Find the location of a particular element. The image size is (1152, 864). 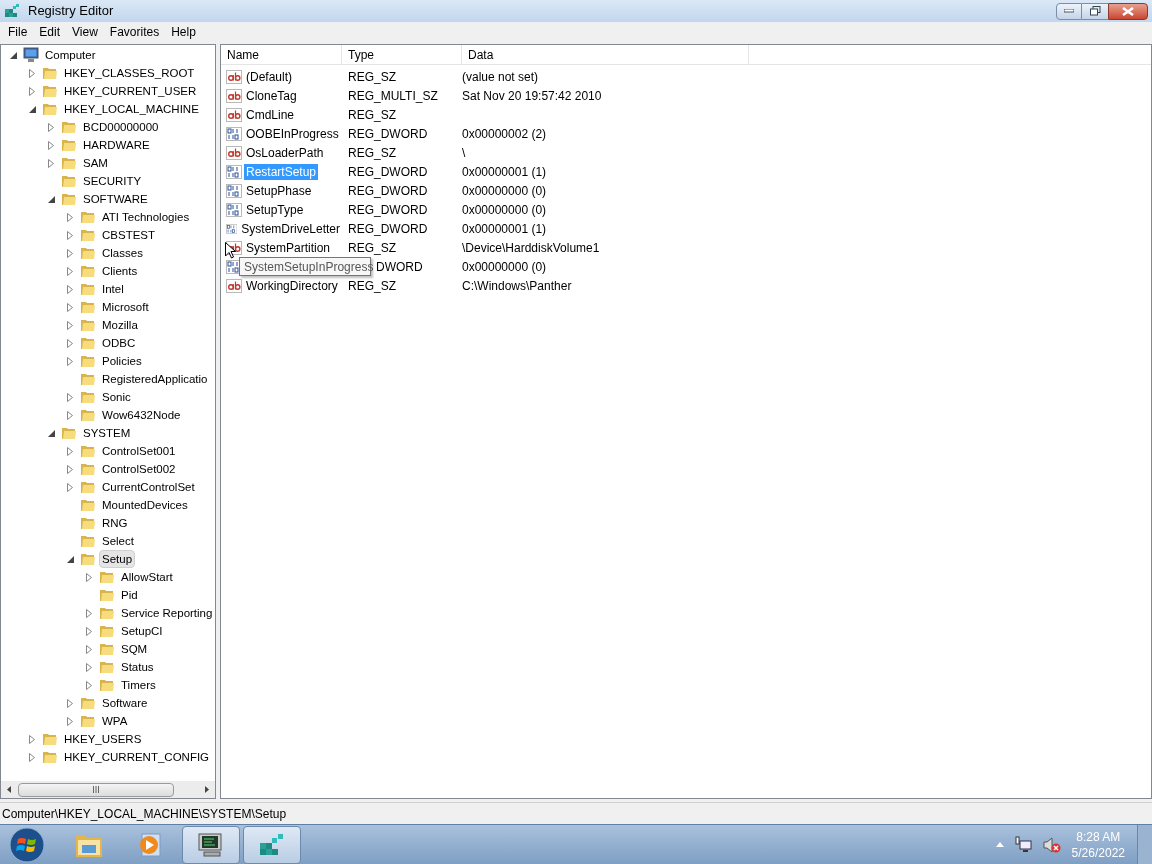

column-header: Data is located at coordinates (605, 54).